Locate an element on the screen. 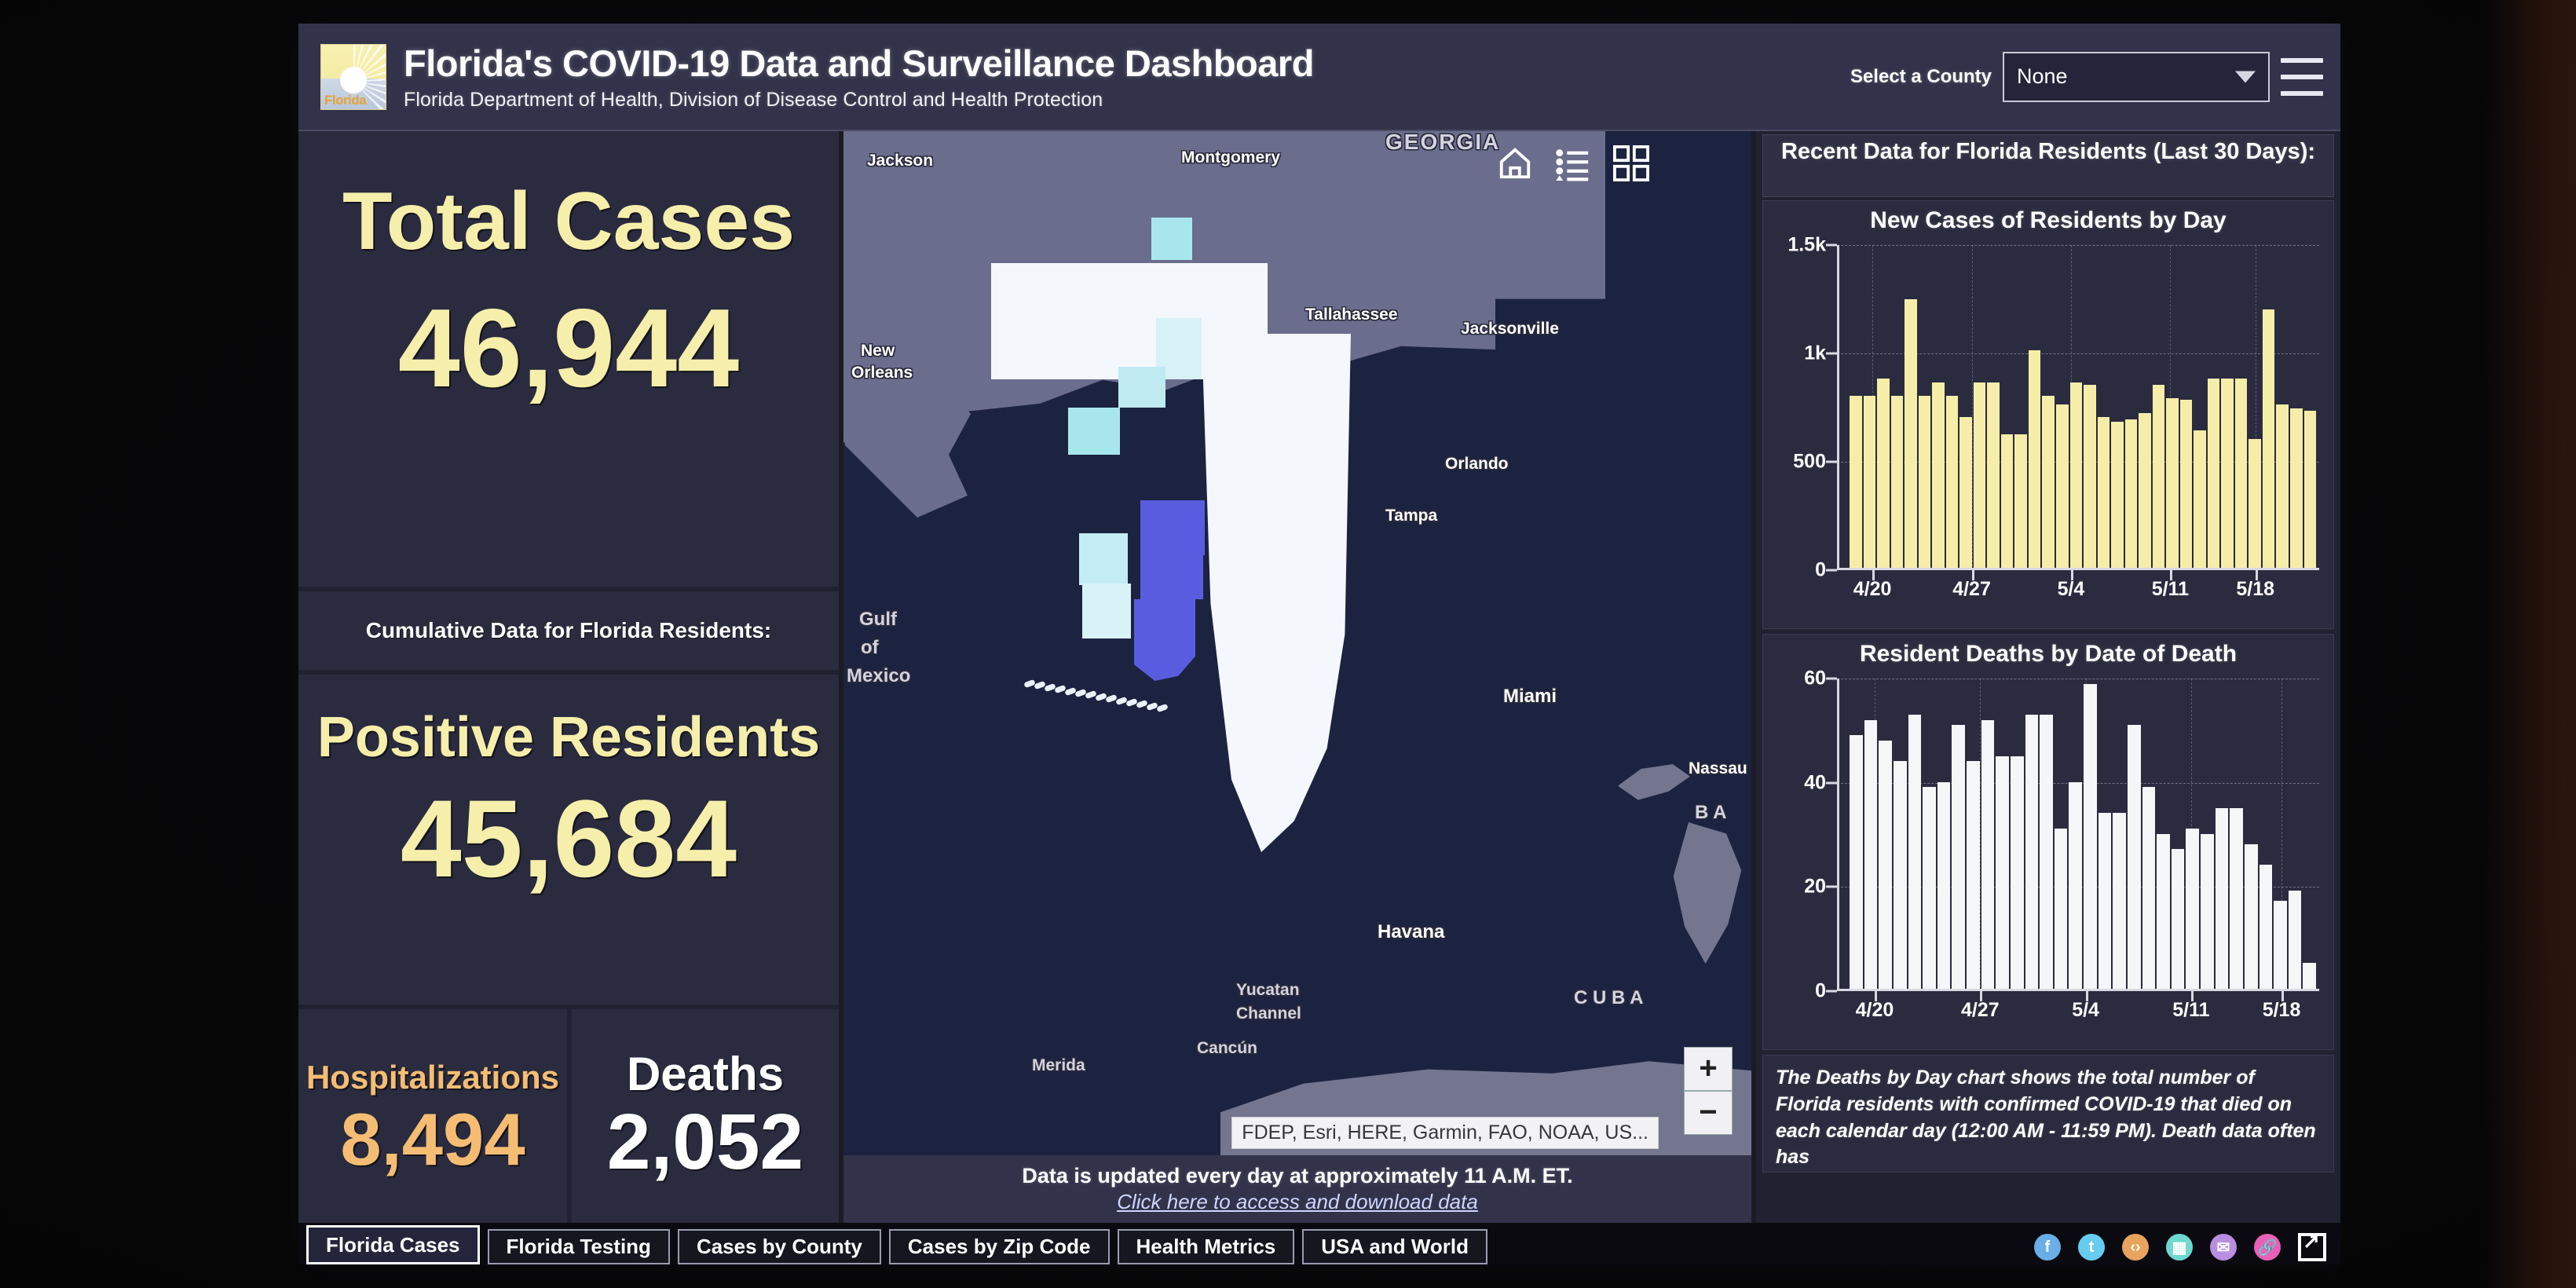 The width and height of the screenshot is (2576, 1288). county-shape-palm-beach is located at coordinates (1173, 528).